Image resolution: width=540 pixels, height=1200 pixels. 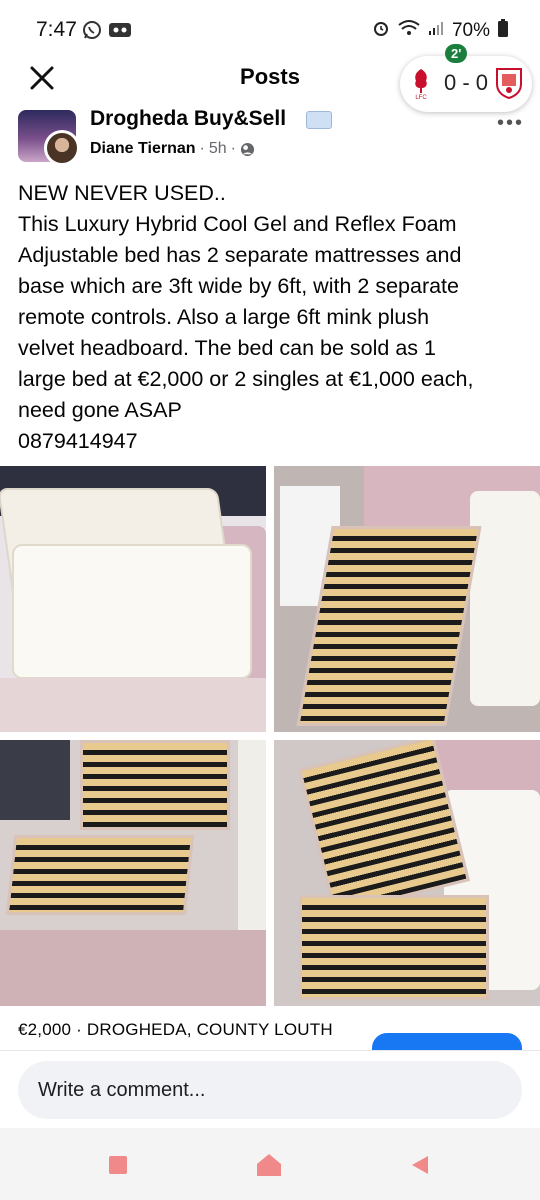 I want to click on group-name: Drogheda Buy&Sell, so click(x=188, y=119).